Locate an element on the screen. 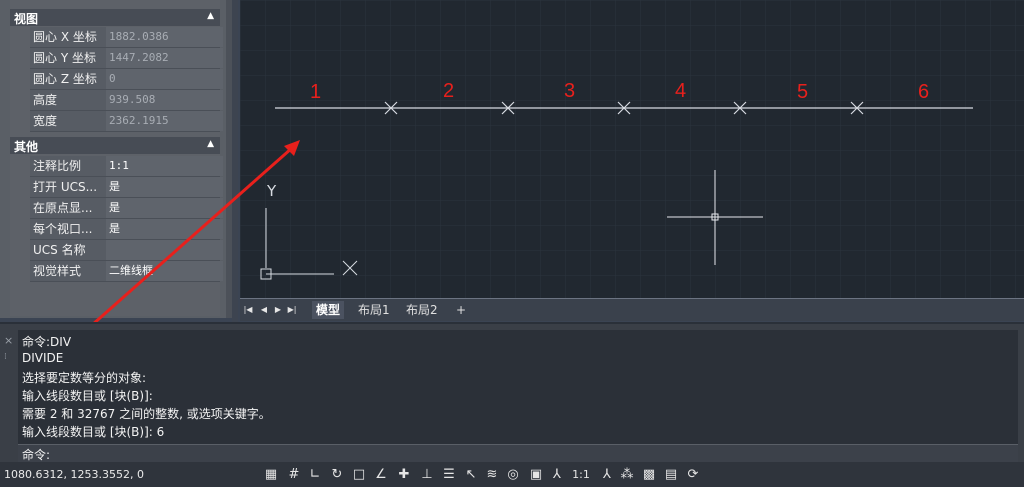 This screenshot has height=487, width=1024. command-history-line: 输入线段数目或 [块(B)]: 6 is located at coordinates (93, 432).